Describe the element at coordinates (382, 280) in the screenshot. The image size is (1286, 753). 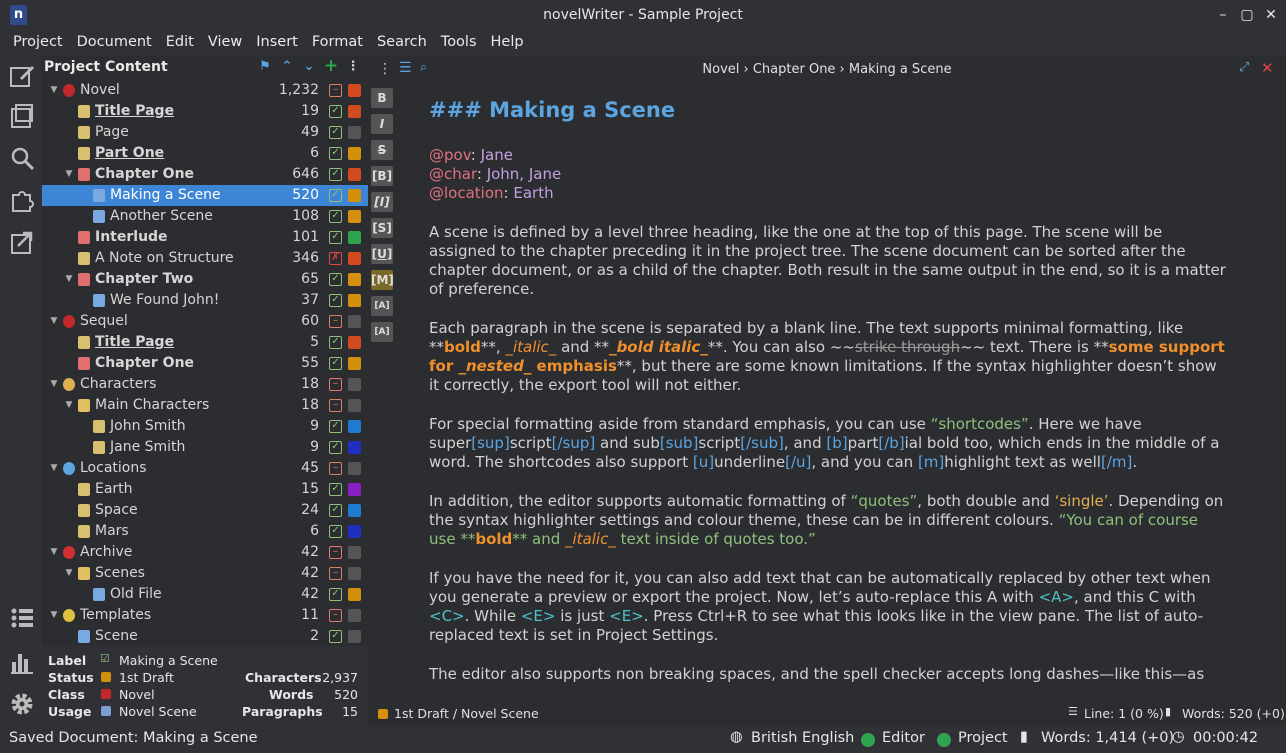
I see `highlight-button: [M]` at that location.